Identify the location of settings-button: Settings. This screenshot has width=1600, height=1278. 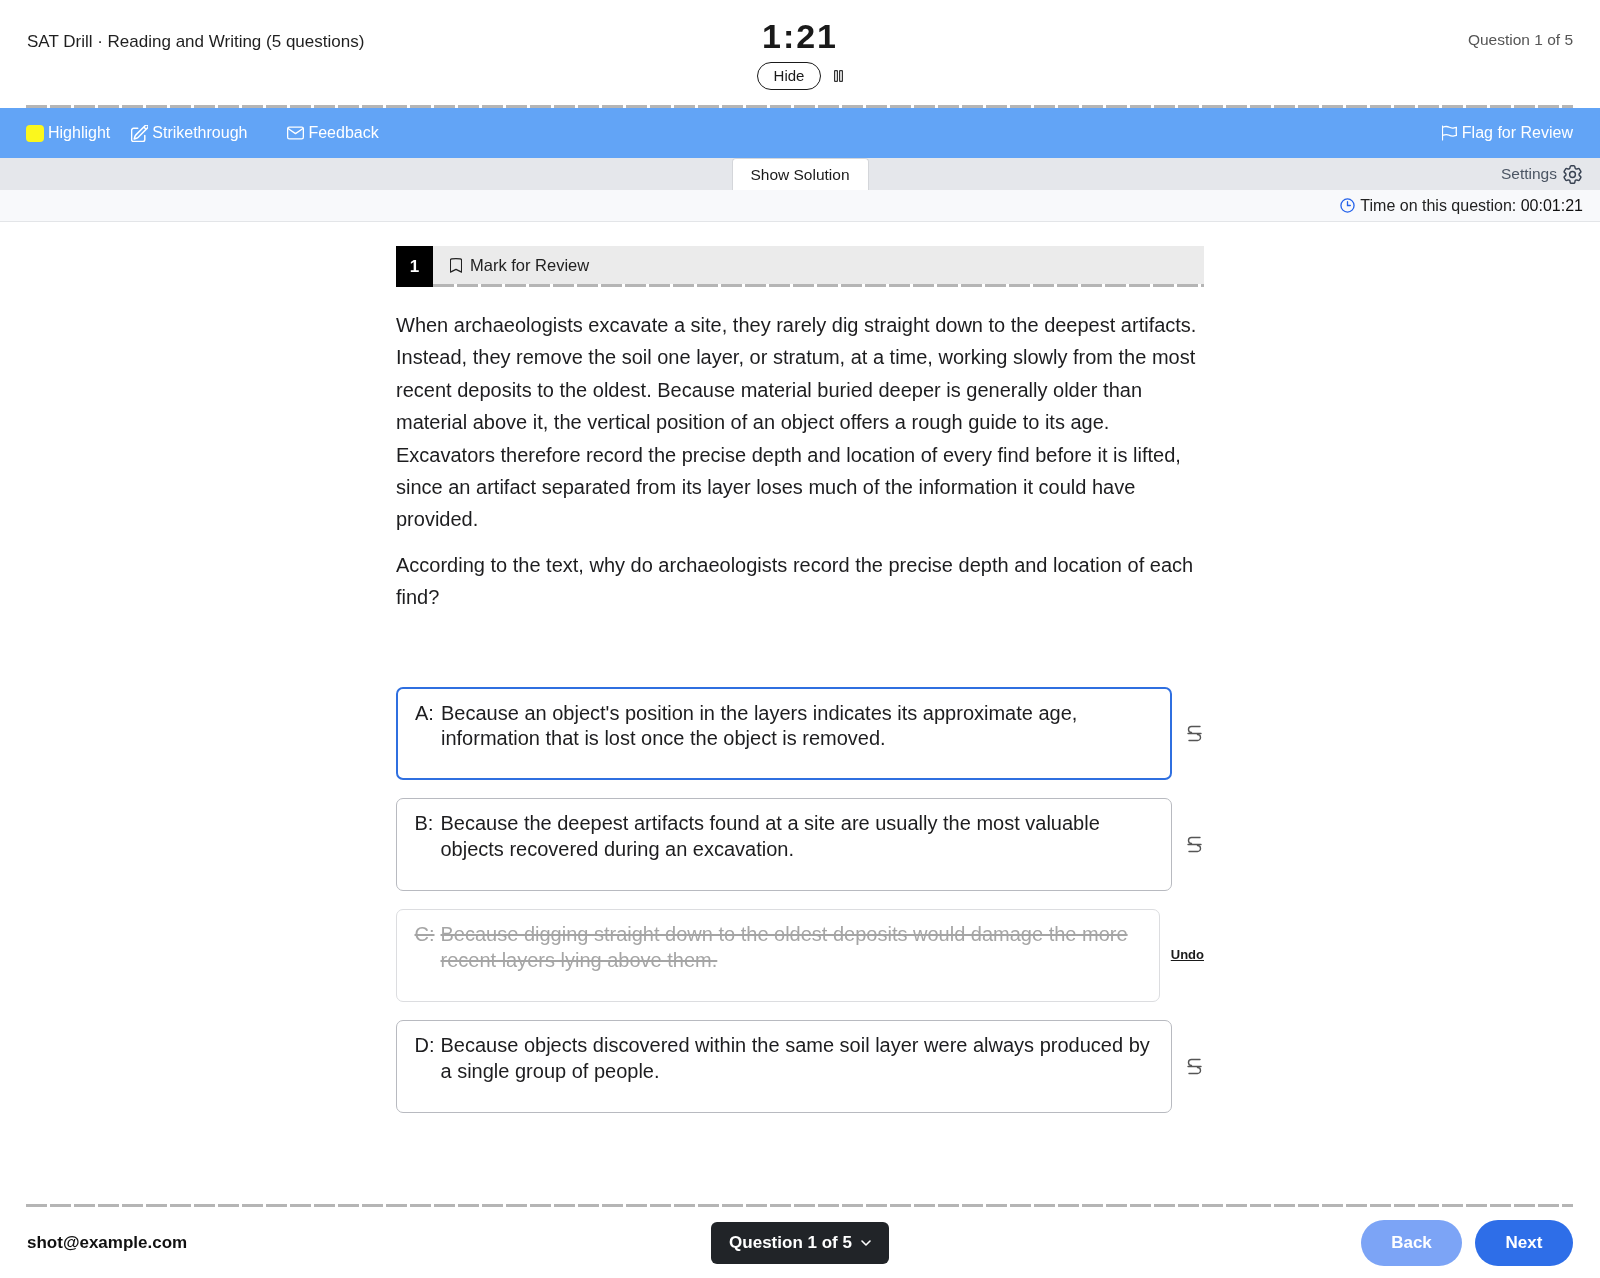
(1541, 174).